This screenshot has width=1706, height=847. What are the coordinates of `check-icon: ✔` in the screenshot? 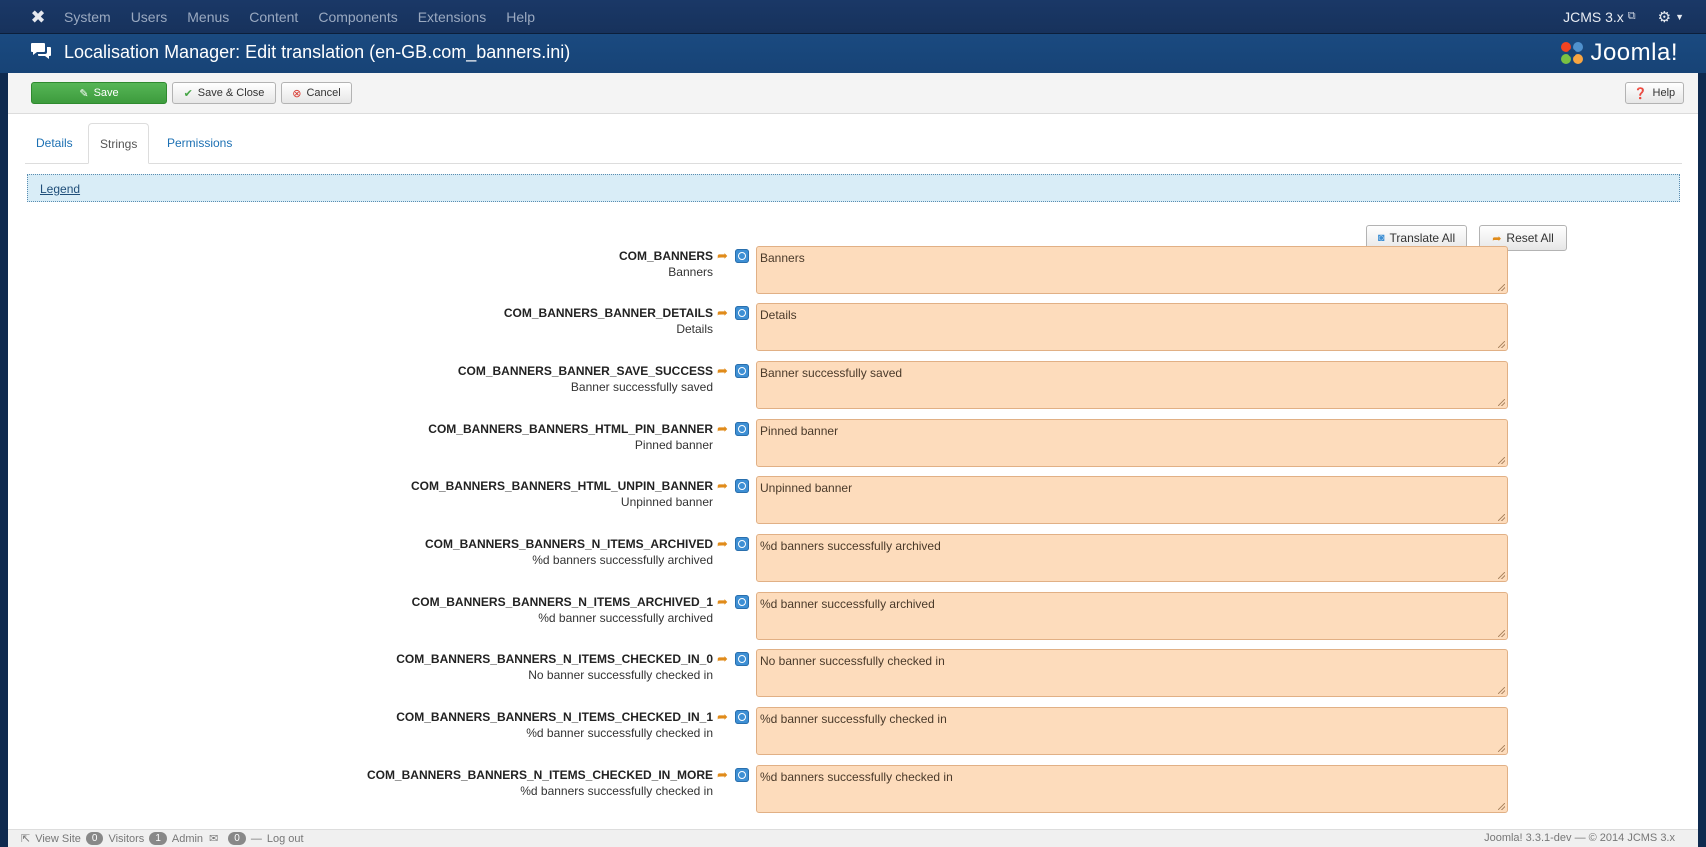 It's located at (188, 93).